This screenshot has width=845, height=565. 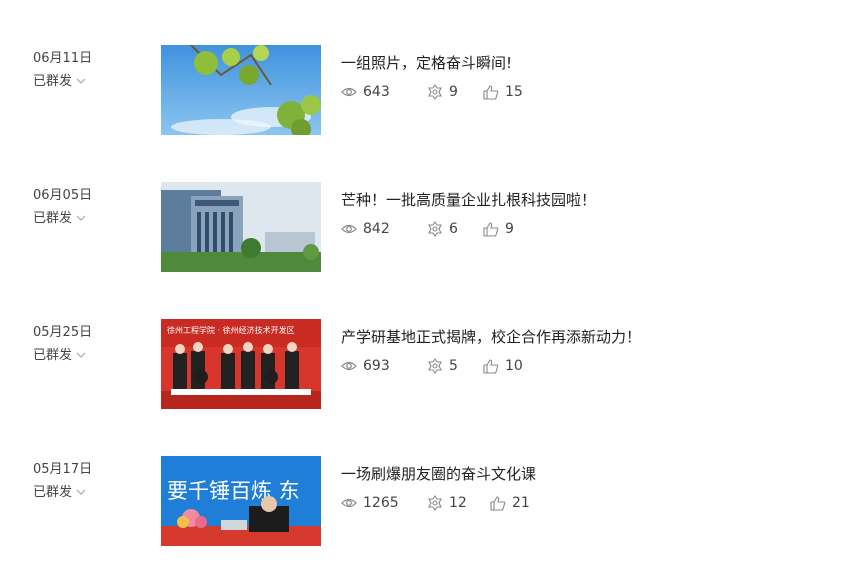 I want to click on shares-count: 9, so click(x=453, y=92).